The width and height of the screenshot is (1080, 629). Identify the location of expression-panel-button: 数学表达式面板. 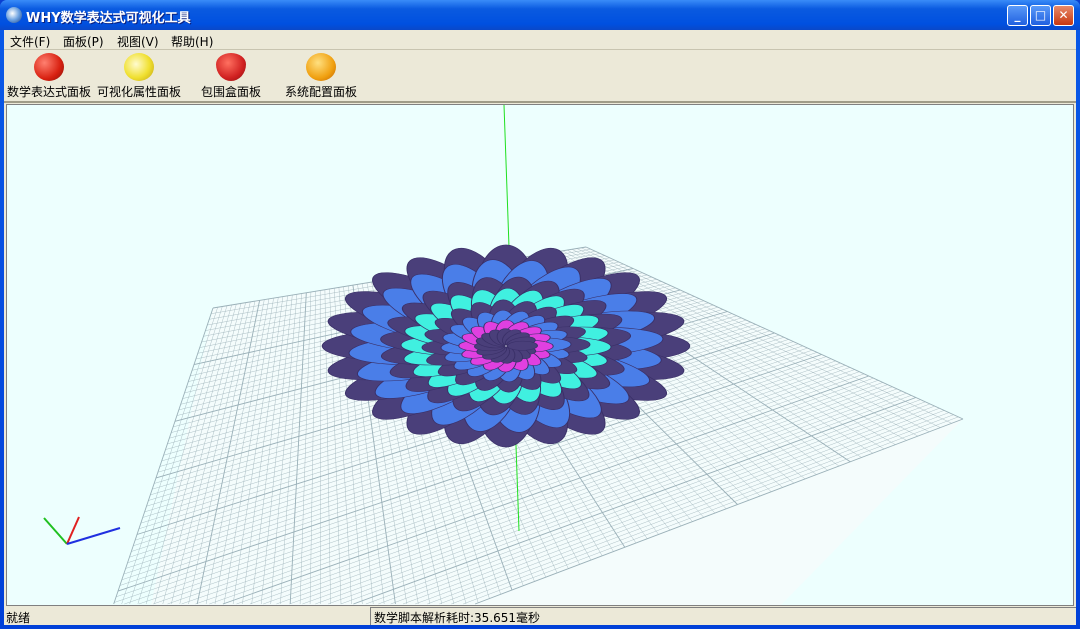
(49, 76).